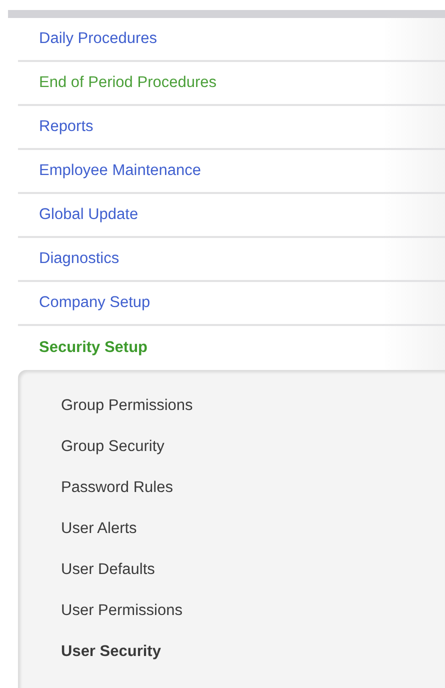 The image size is (445, 688). What do you see at coordinates (127, 405) in the screenshot?
I see `submenu-item: Group Permissions` at bounding box center [127, 405].